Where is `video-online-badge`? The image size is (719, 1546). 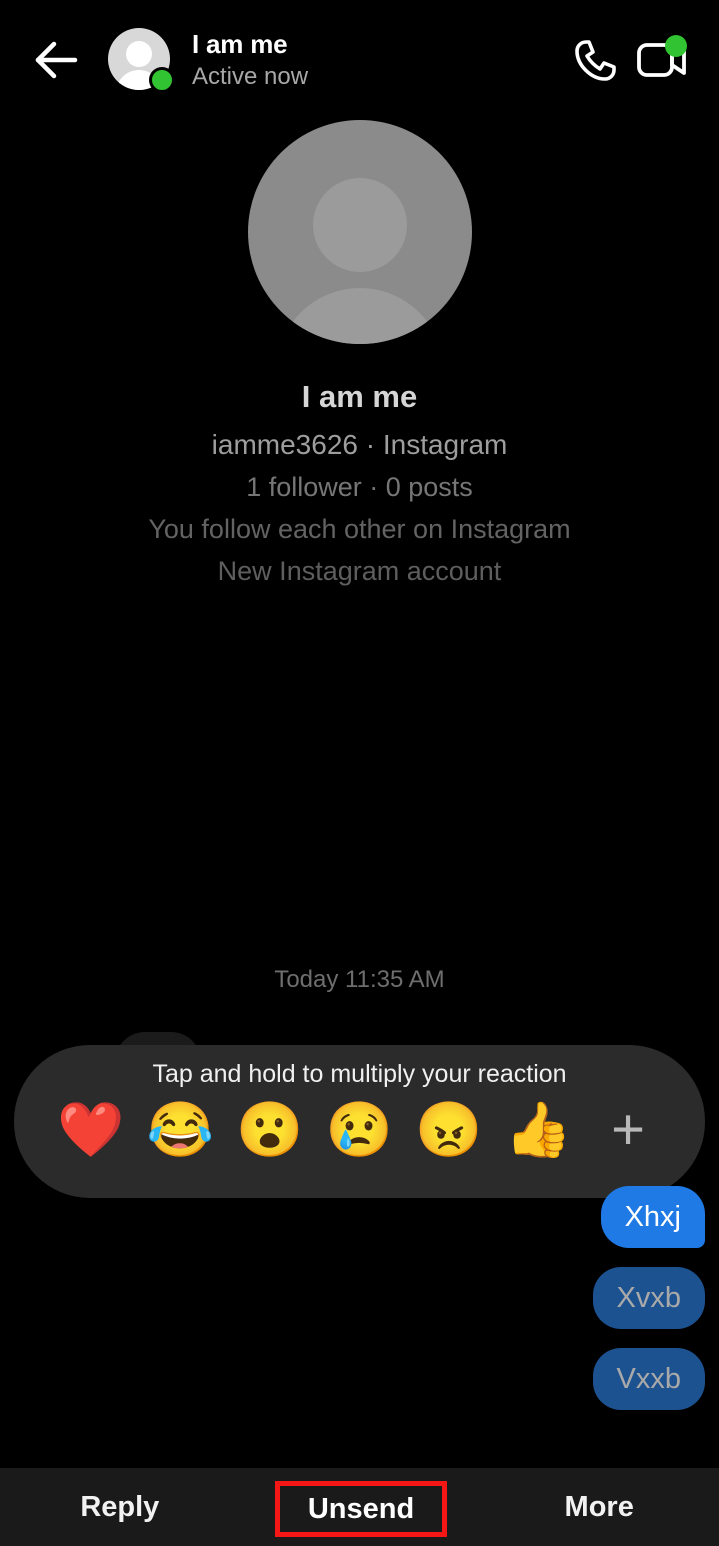
video-online-badge is located at coordinates (676, 46).